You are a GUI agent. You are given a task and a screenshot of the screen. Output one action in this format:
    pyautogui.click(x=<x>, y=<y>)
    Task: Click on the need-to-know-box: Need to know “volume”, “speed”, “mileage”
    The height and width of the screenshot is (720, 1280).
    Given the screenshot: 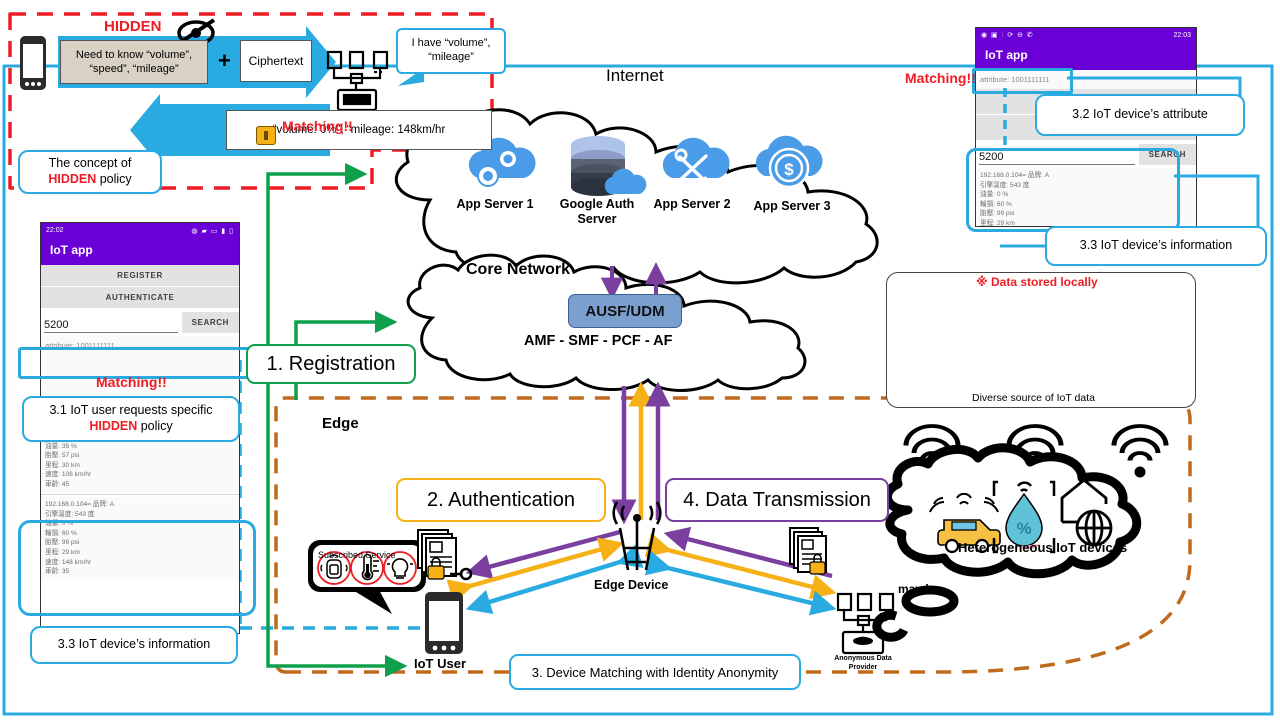 What is the action you would take?
    pyautogui.click(x=134, y=62)
    